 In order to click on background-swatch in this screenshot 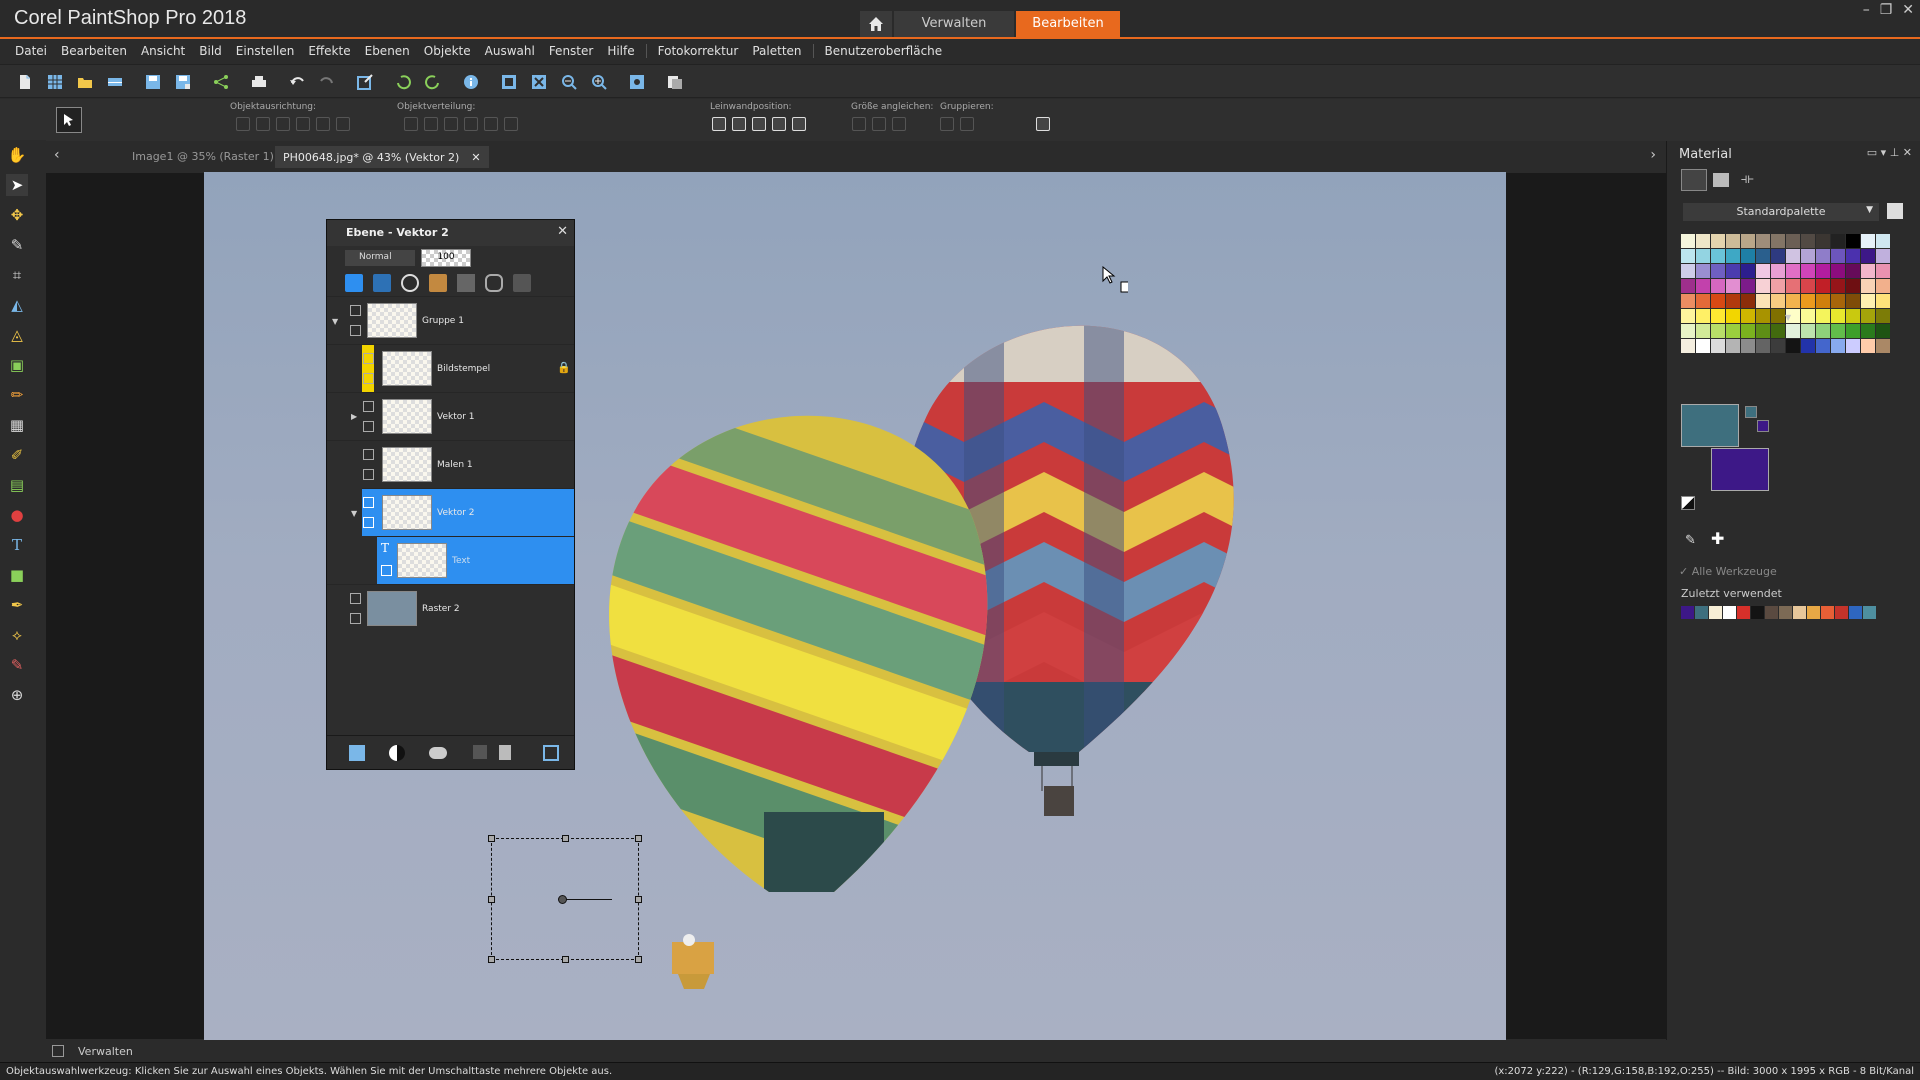, I will do `click(1740, 469)`.